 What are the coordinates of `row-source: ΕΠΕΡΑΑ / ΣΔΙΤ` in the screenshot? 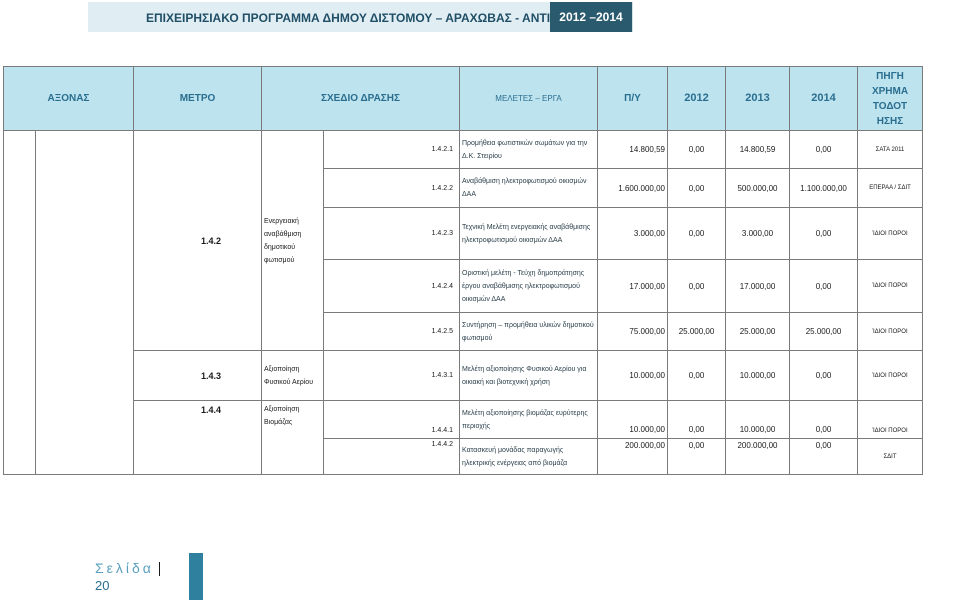 It's located at (890, 188).